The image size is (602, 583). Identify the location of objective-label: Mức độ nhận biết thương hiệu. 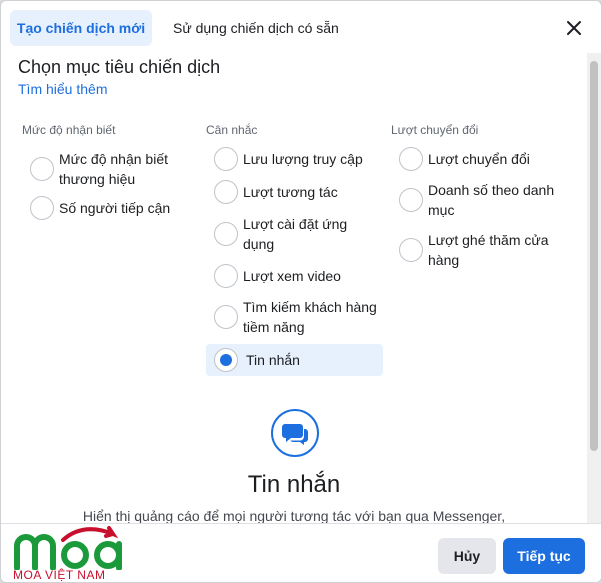
(113, 169).